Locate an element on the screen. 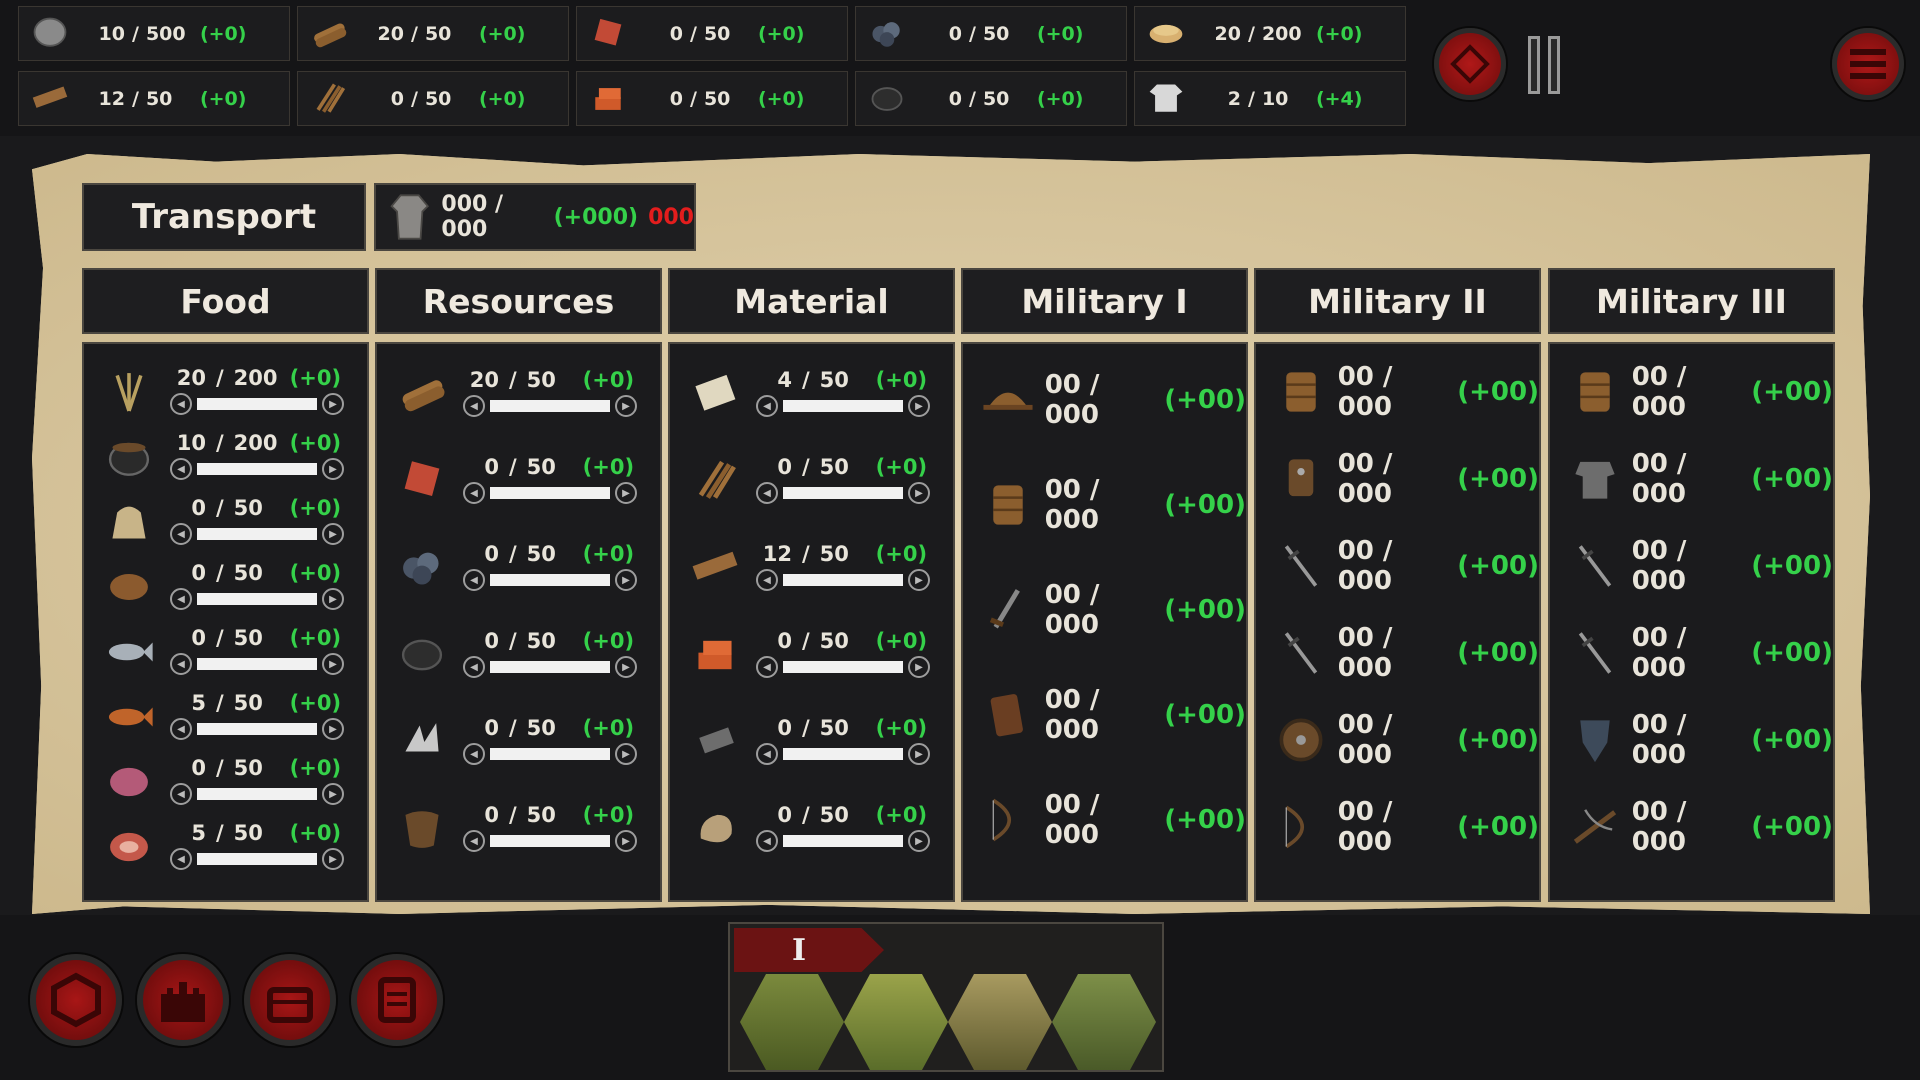  top-resource-slot: 20 / 50 (+0) is located at coordinates (433, 33).